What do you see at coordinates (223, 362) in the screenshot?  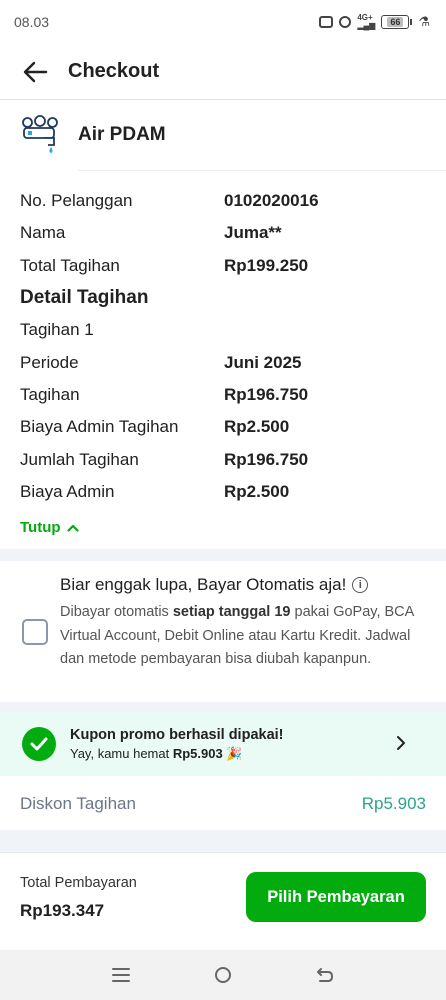 I see `bill-row: Periode Juni 2025` at bounding box center [223, 362].